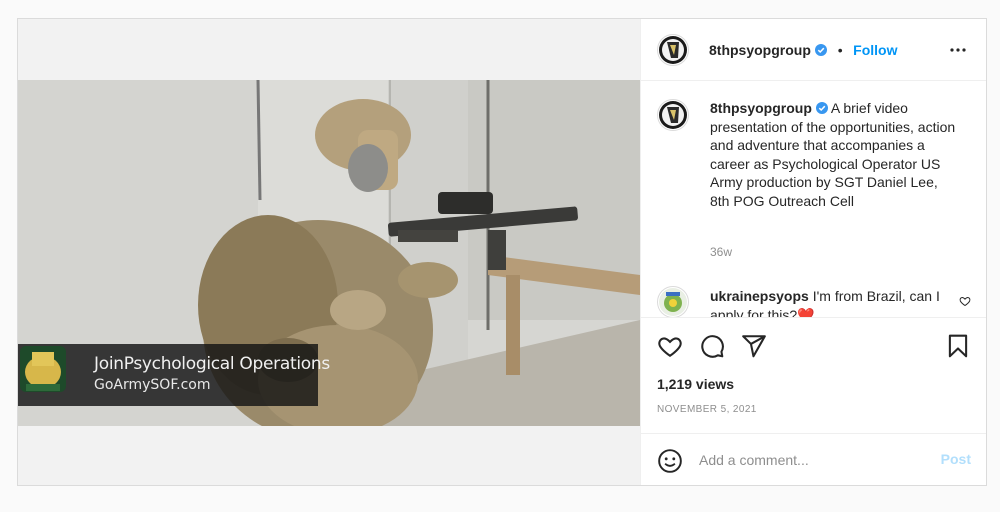 This screenshot has width=1000, height=512. Describe the element at coordinates (43, 369) in the screenshot. I see `psyop-badge-icon` at that location.